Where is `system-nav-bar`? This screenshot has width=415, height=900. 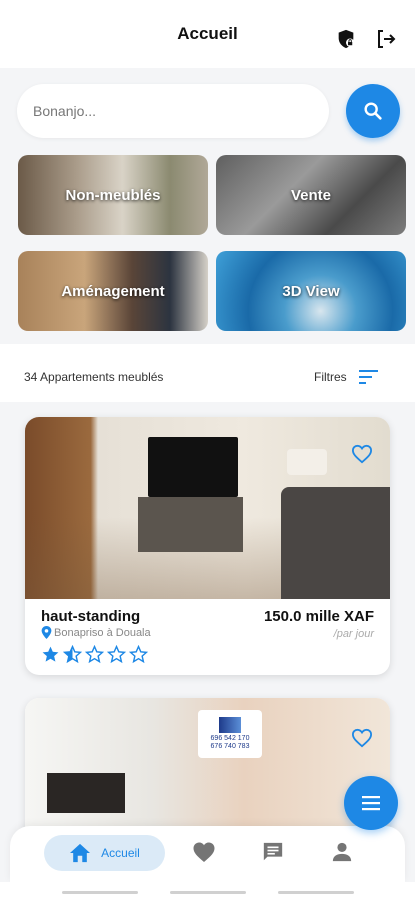
system-nav-bar is located at coordinates (207, 891).